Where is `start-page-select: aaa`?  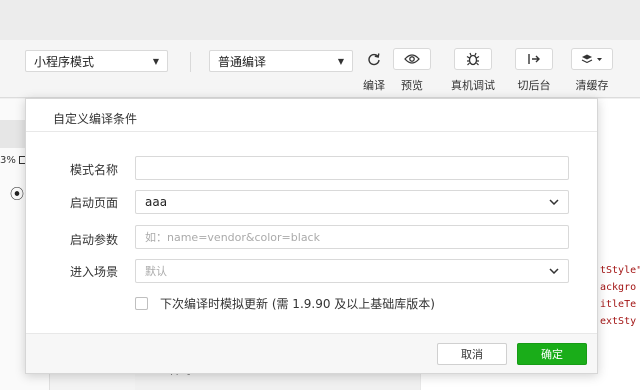
start-page-select: aaa is located at coordinates (352, 202).